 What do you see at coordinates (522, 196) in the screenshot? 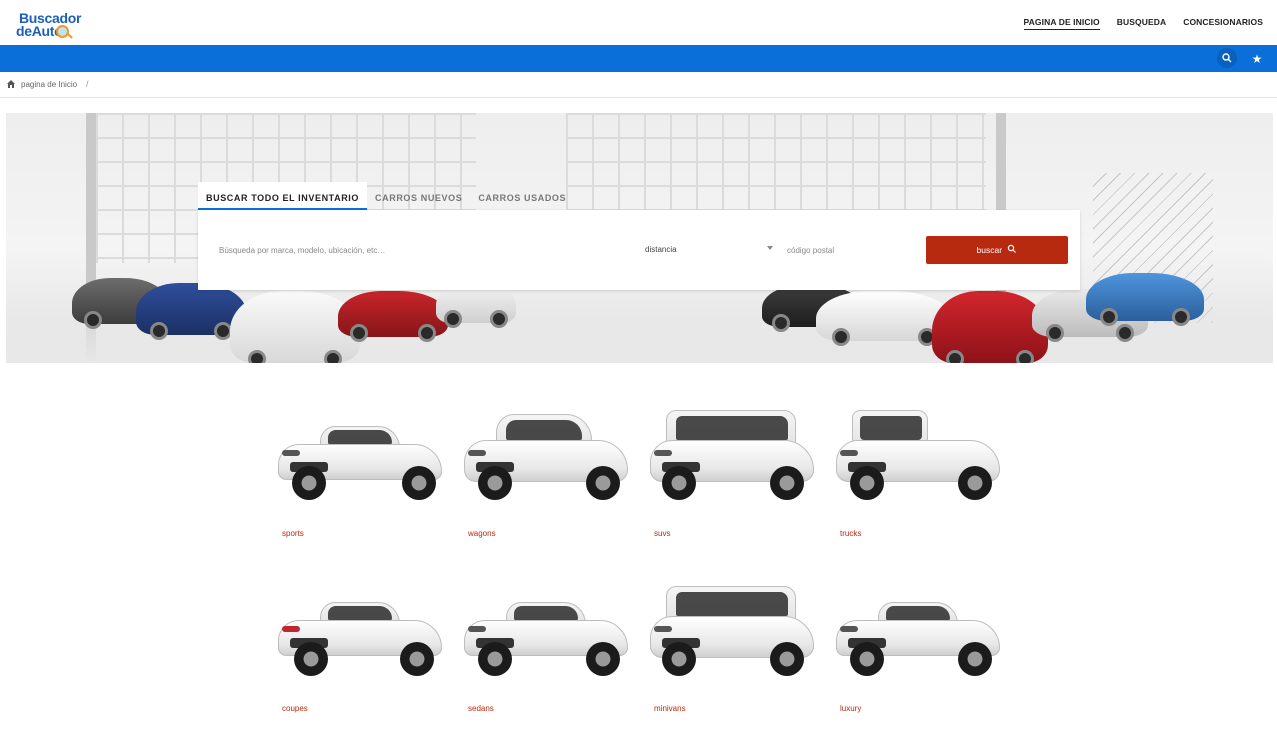
I see `tab-used-cars: CARROS USADOS` at bounding box center [522, 196].